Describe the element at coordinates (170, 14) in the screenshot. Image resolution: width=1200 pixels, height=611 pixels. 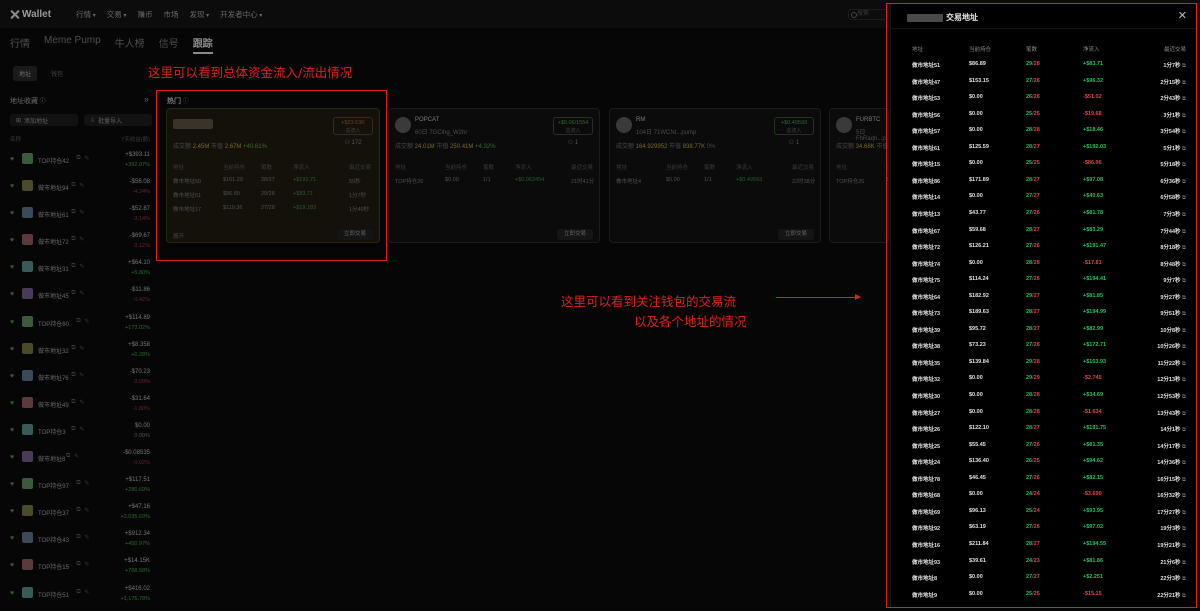
I see `nav-item: 市场` at that location.